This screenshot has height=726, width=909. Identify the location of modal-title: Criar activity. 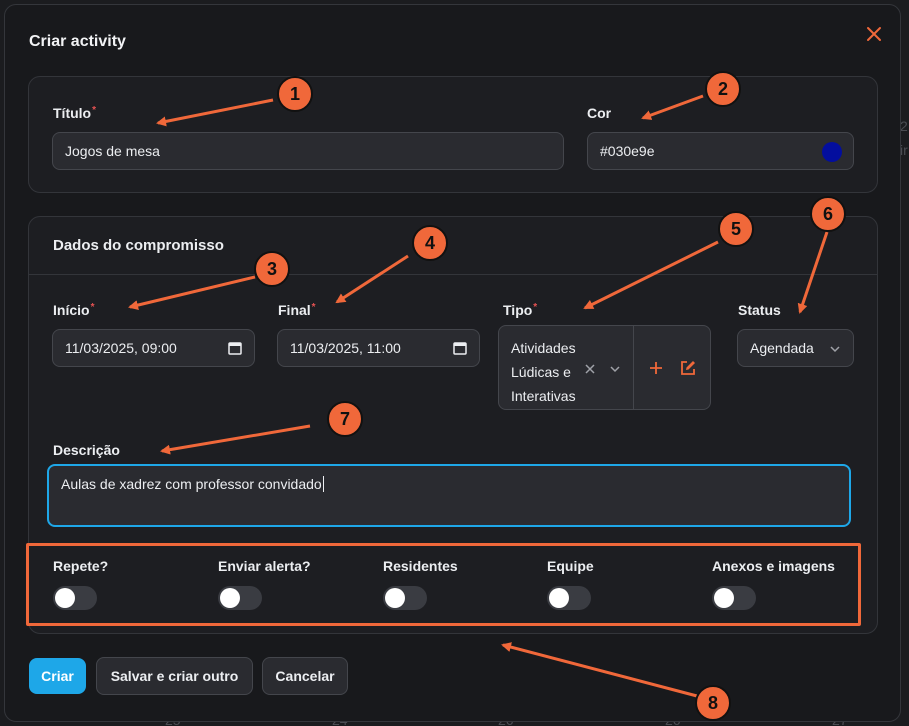
(77, 41).